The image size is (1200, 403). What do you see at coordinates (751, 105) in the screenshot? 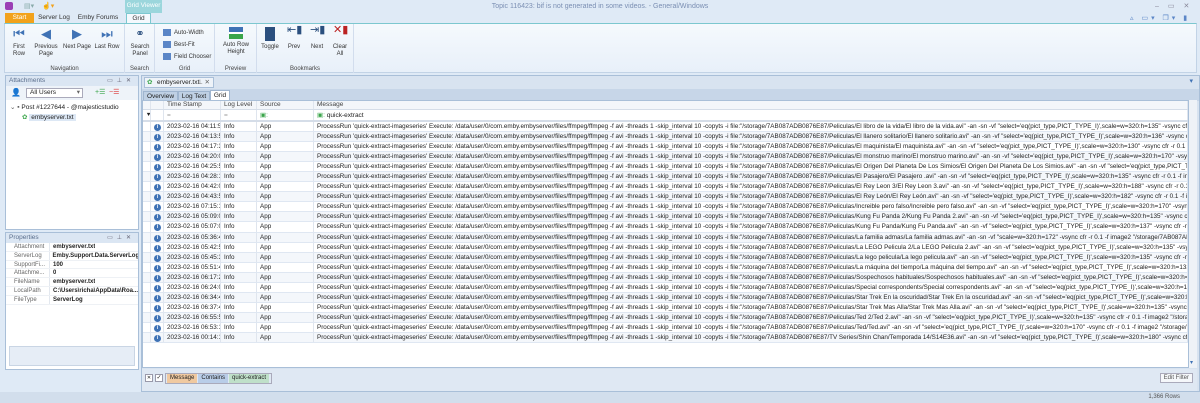
I see `col-message: Message` at bounding box center [751, 105].